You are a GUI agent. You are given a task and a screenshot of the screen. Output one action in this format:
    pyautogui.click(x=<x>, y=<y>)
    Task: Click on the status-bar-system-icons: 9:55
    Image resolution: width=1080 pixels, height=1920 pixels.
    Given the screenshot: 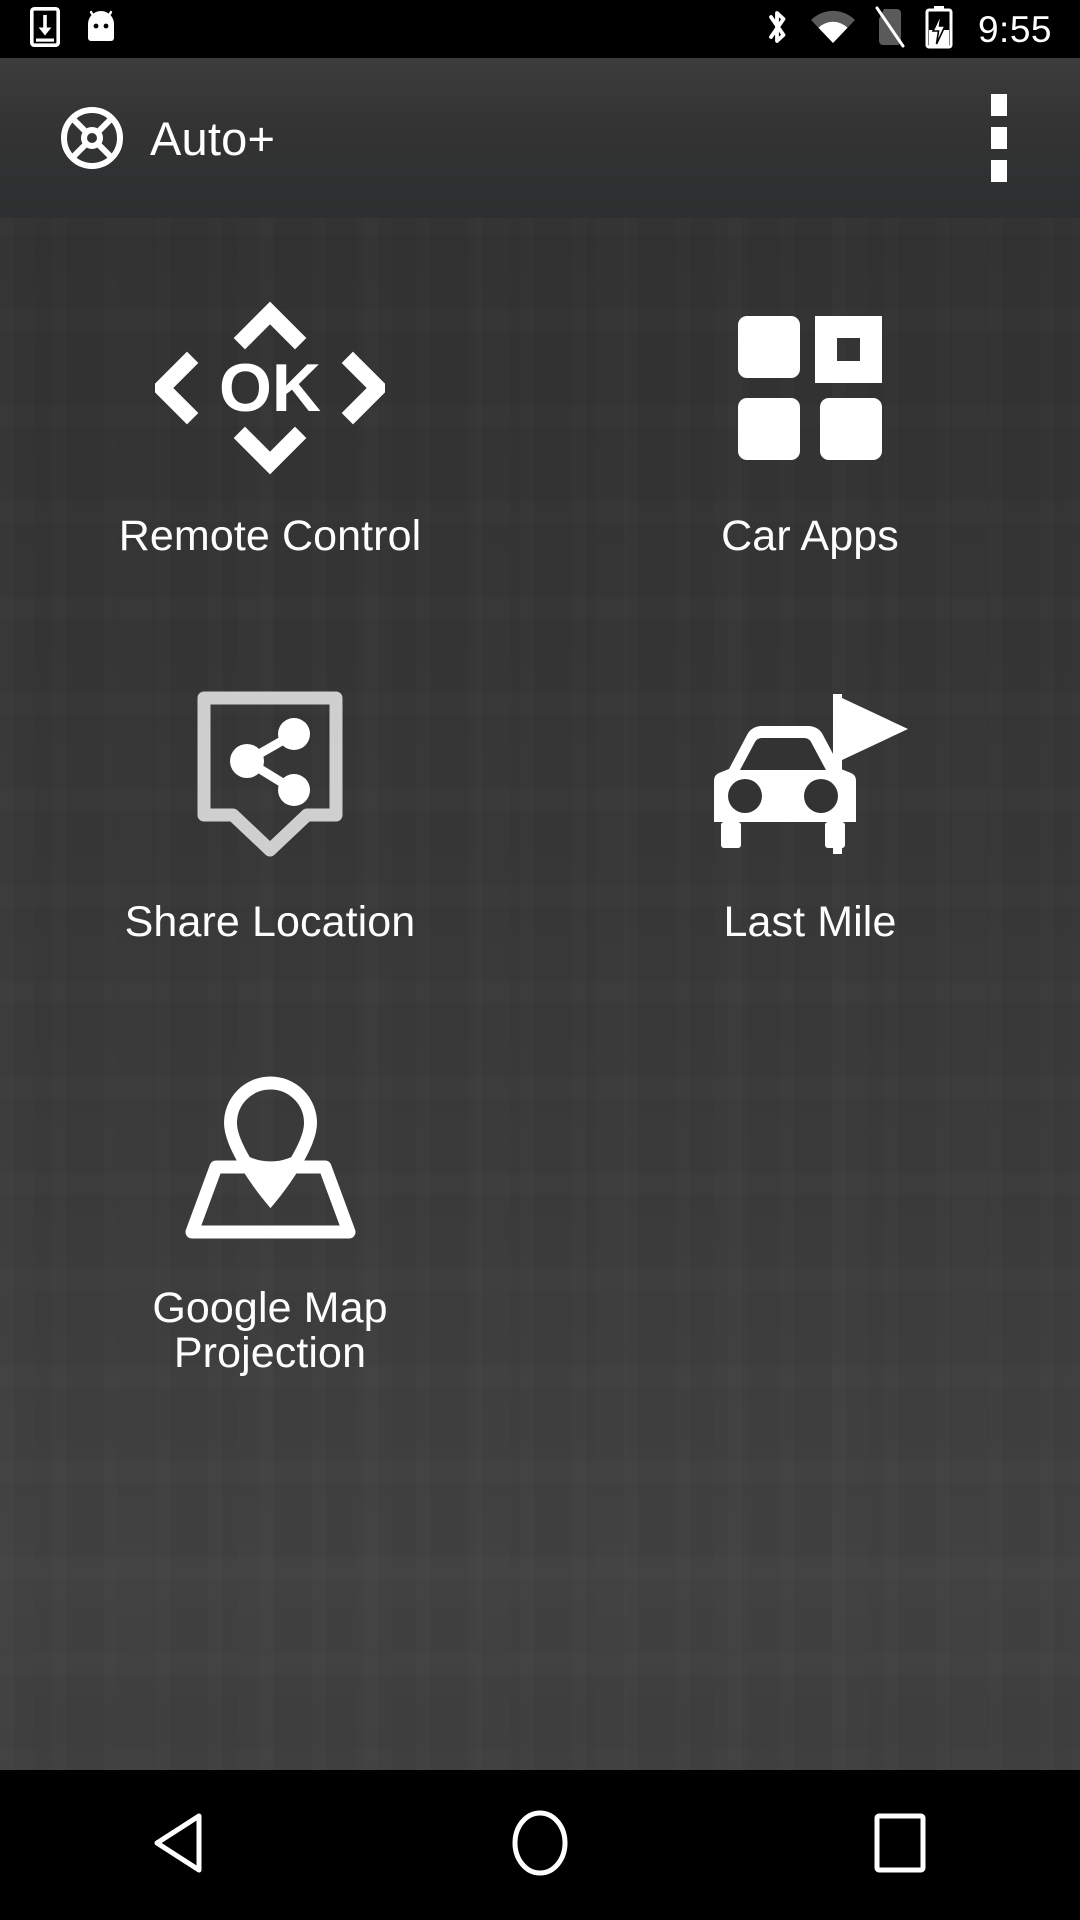 What is the action you would take?
    pyautogui.click(x=907, y=29)
    